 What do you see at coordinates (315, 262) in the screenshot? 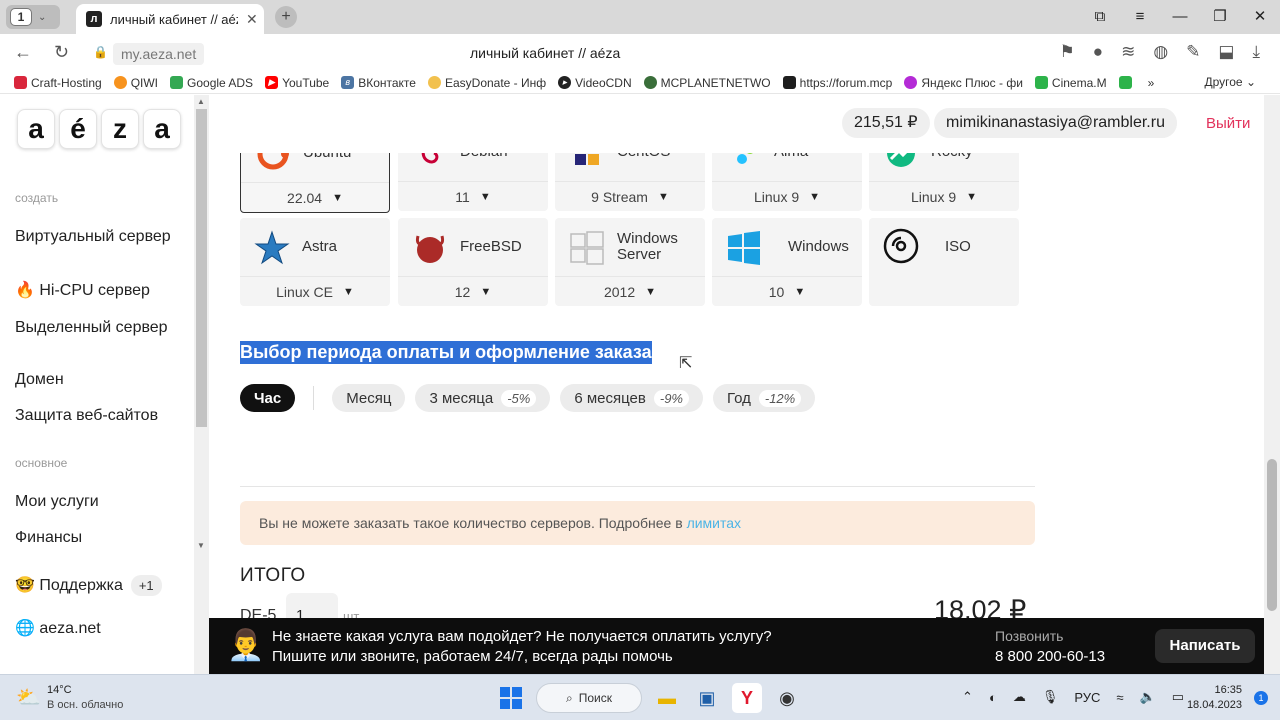
I see `os-card-astra: Astra Linux CE ▼` at bounding box center [315, 262].